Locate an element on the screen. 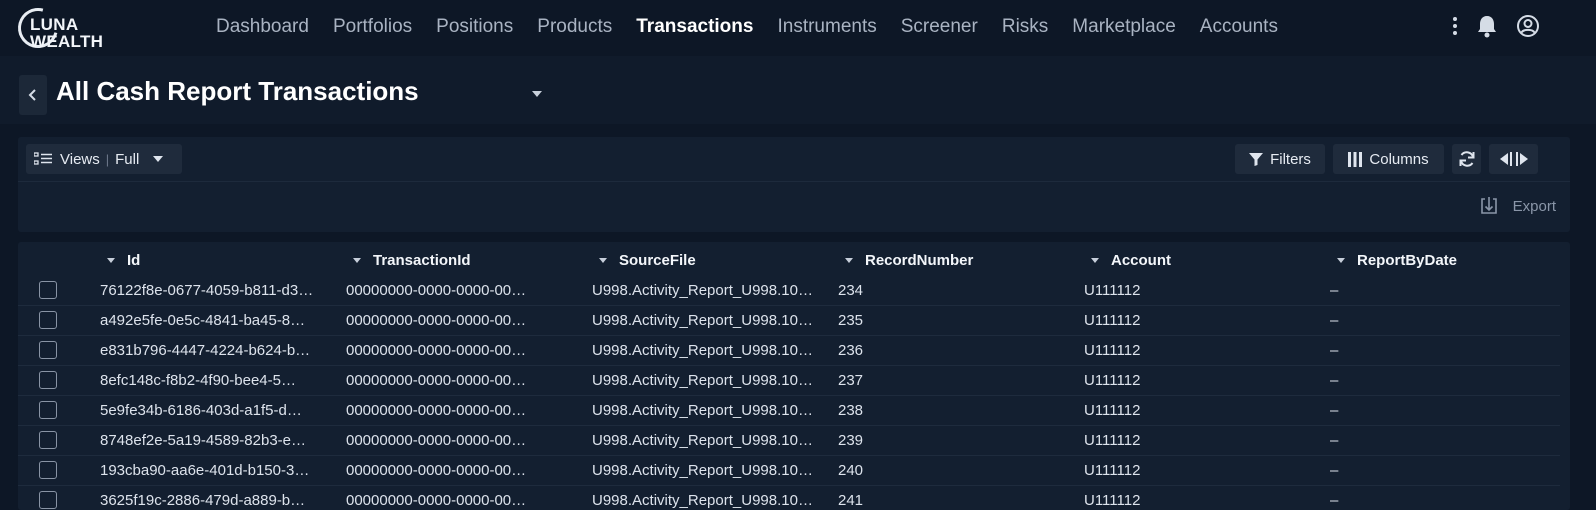 The width and height of the screenshot is (1596, 510). column-header-label: Id is located at coordinates (134, 260).